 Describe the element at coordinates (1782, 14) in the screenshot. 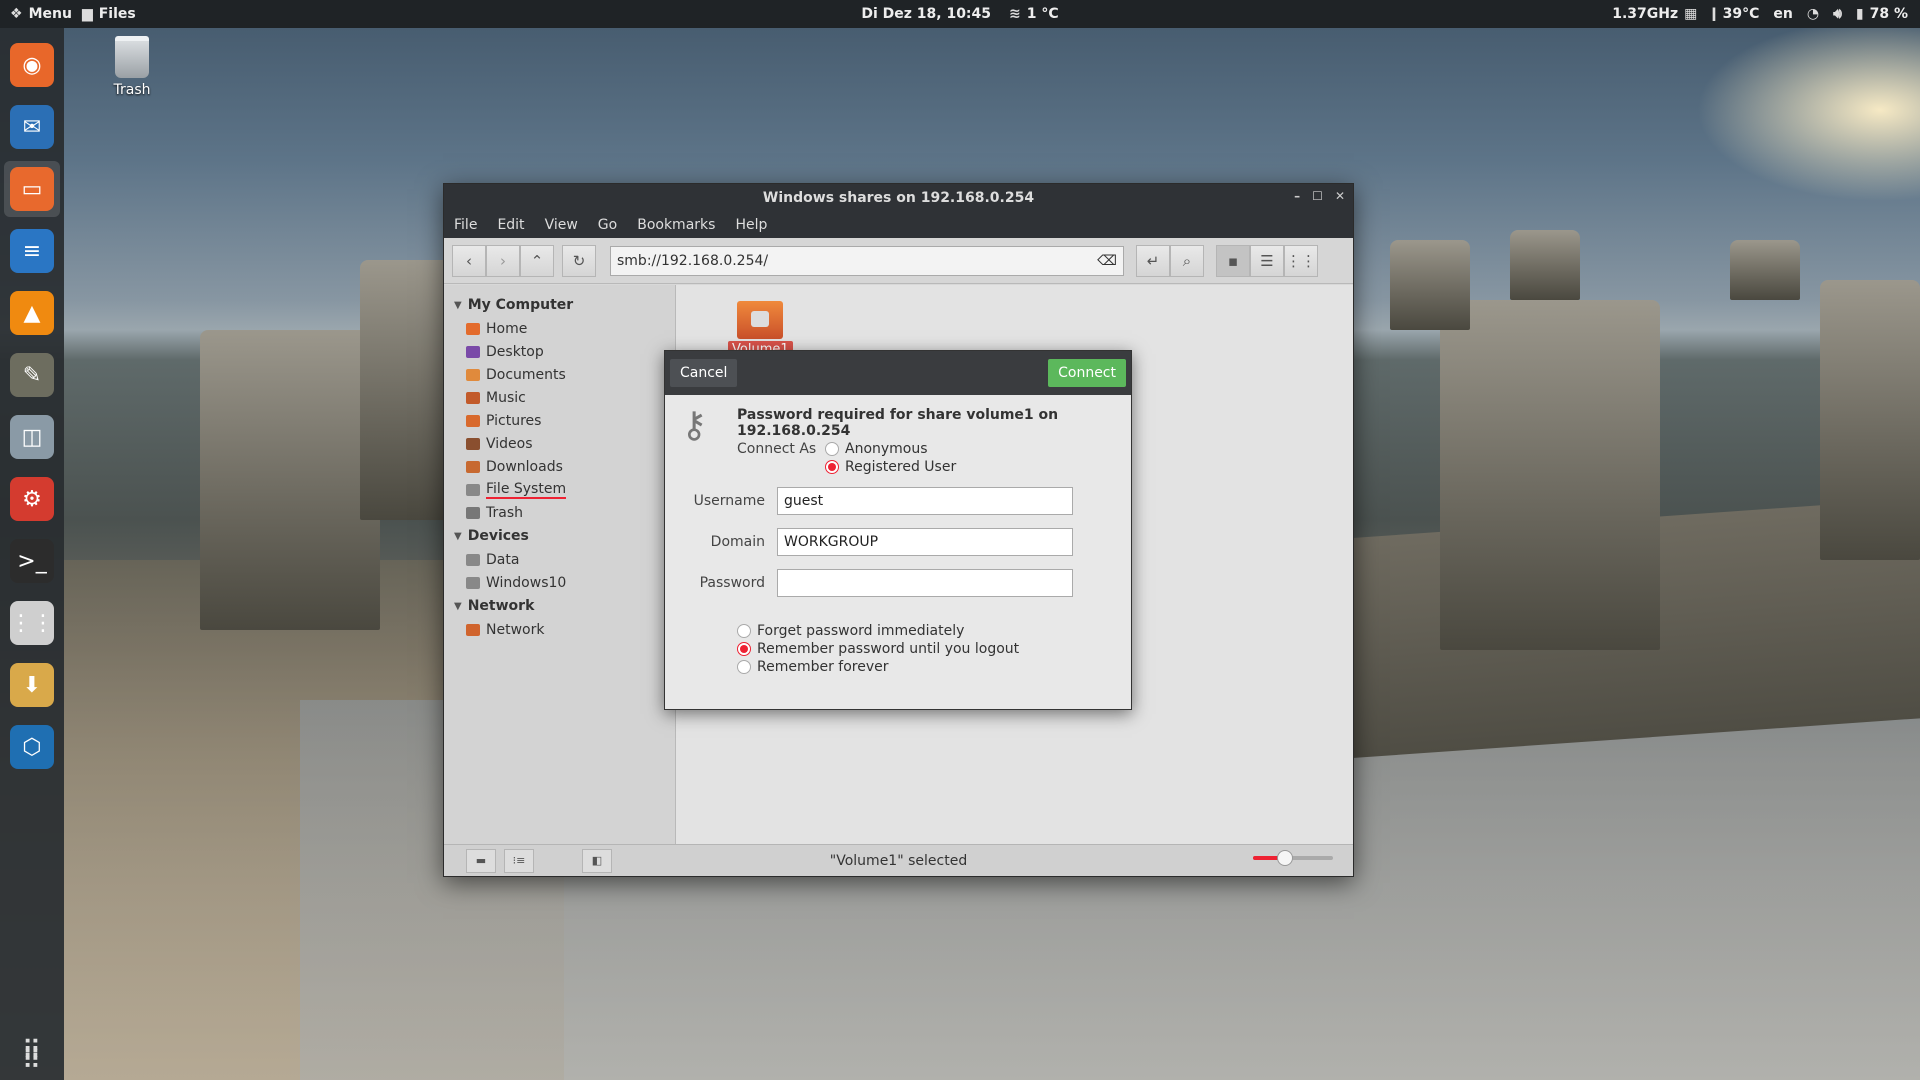

I see `keyboard-indicator: en` at that location.